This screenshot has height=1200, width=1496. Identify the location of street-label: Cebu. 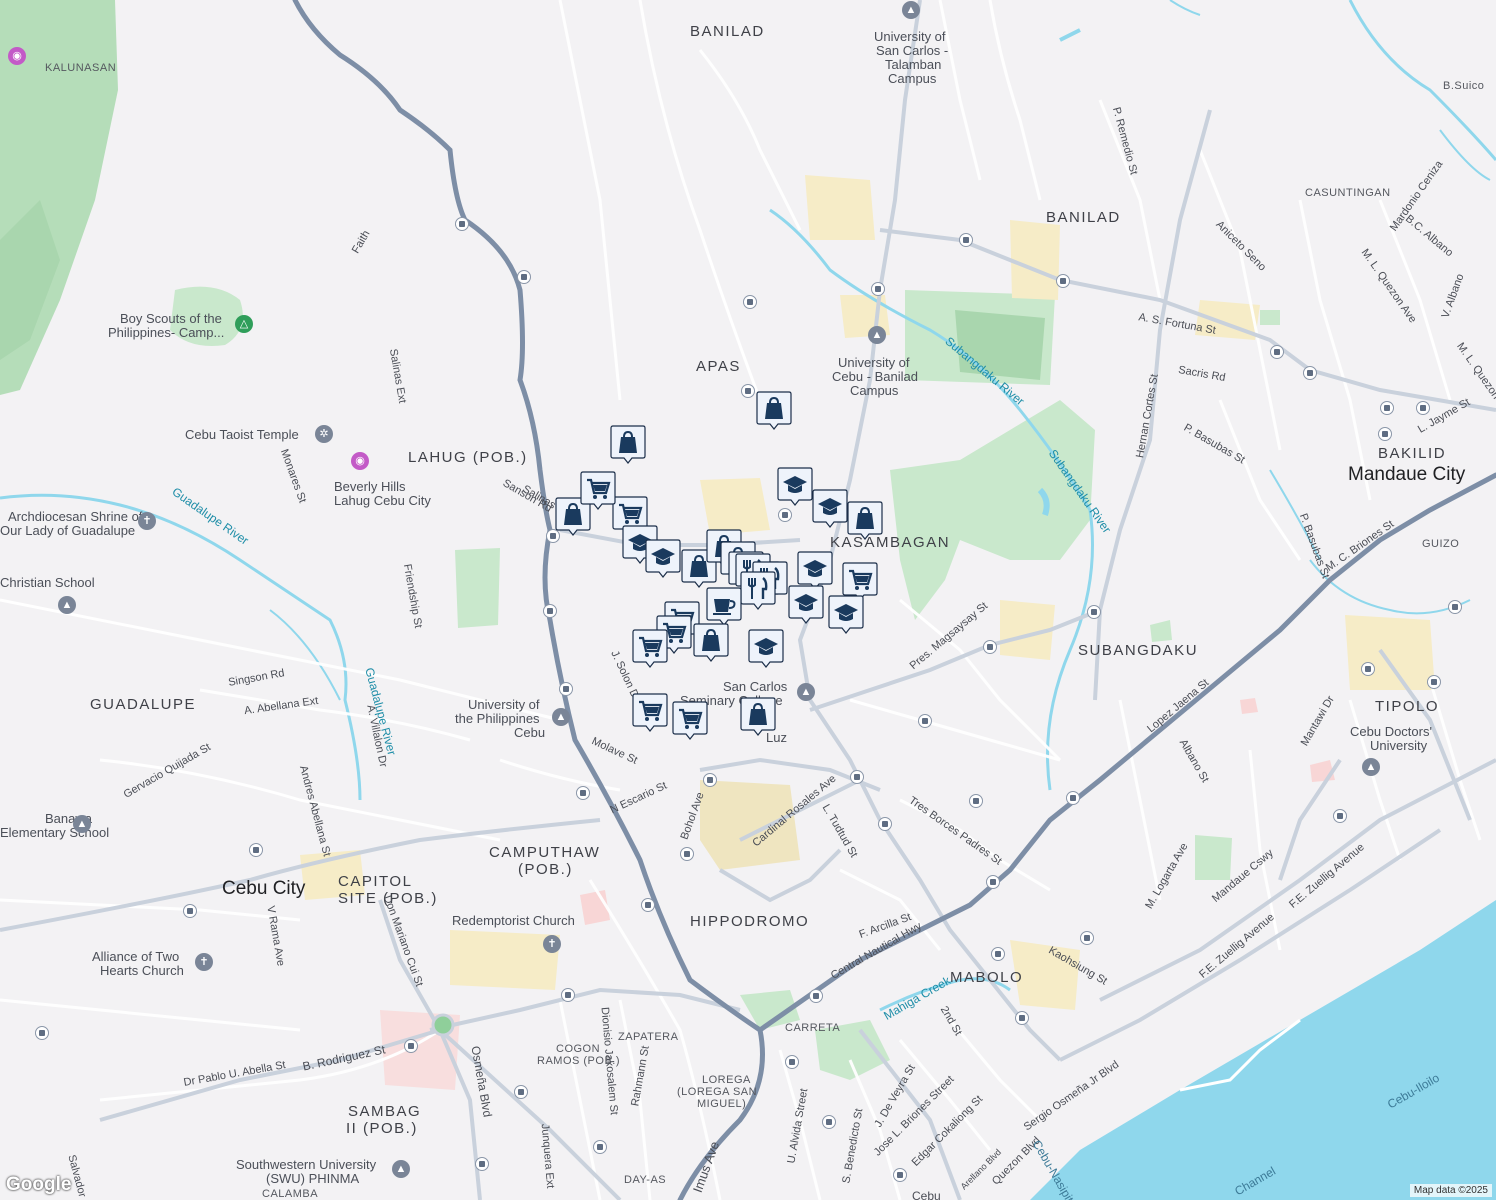
(926, 1194).